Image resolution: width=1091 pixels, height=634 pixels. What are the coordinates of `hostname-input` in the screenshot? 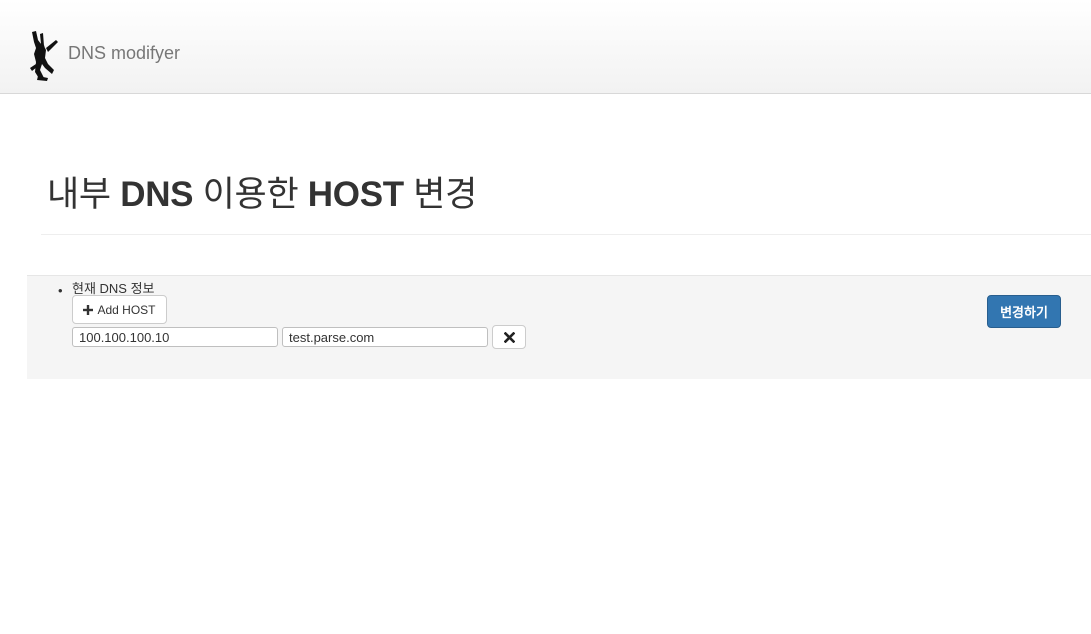 It's located at (385, 337).